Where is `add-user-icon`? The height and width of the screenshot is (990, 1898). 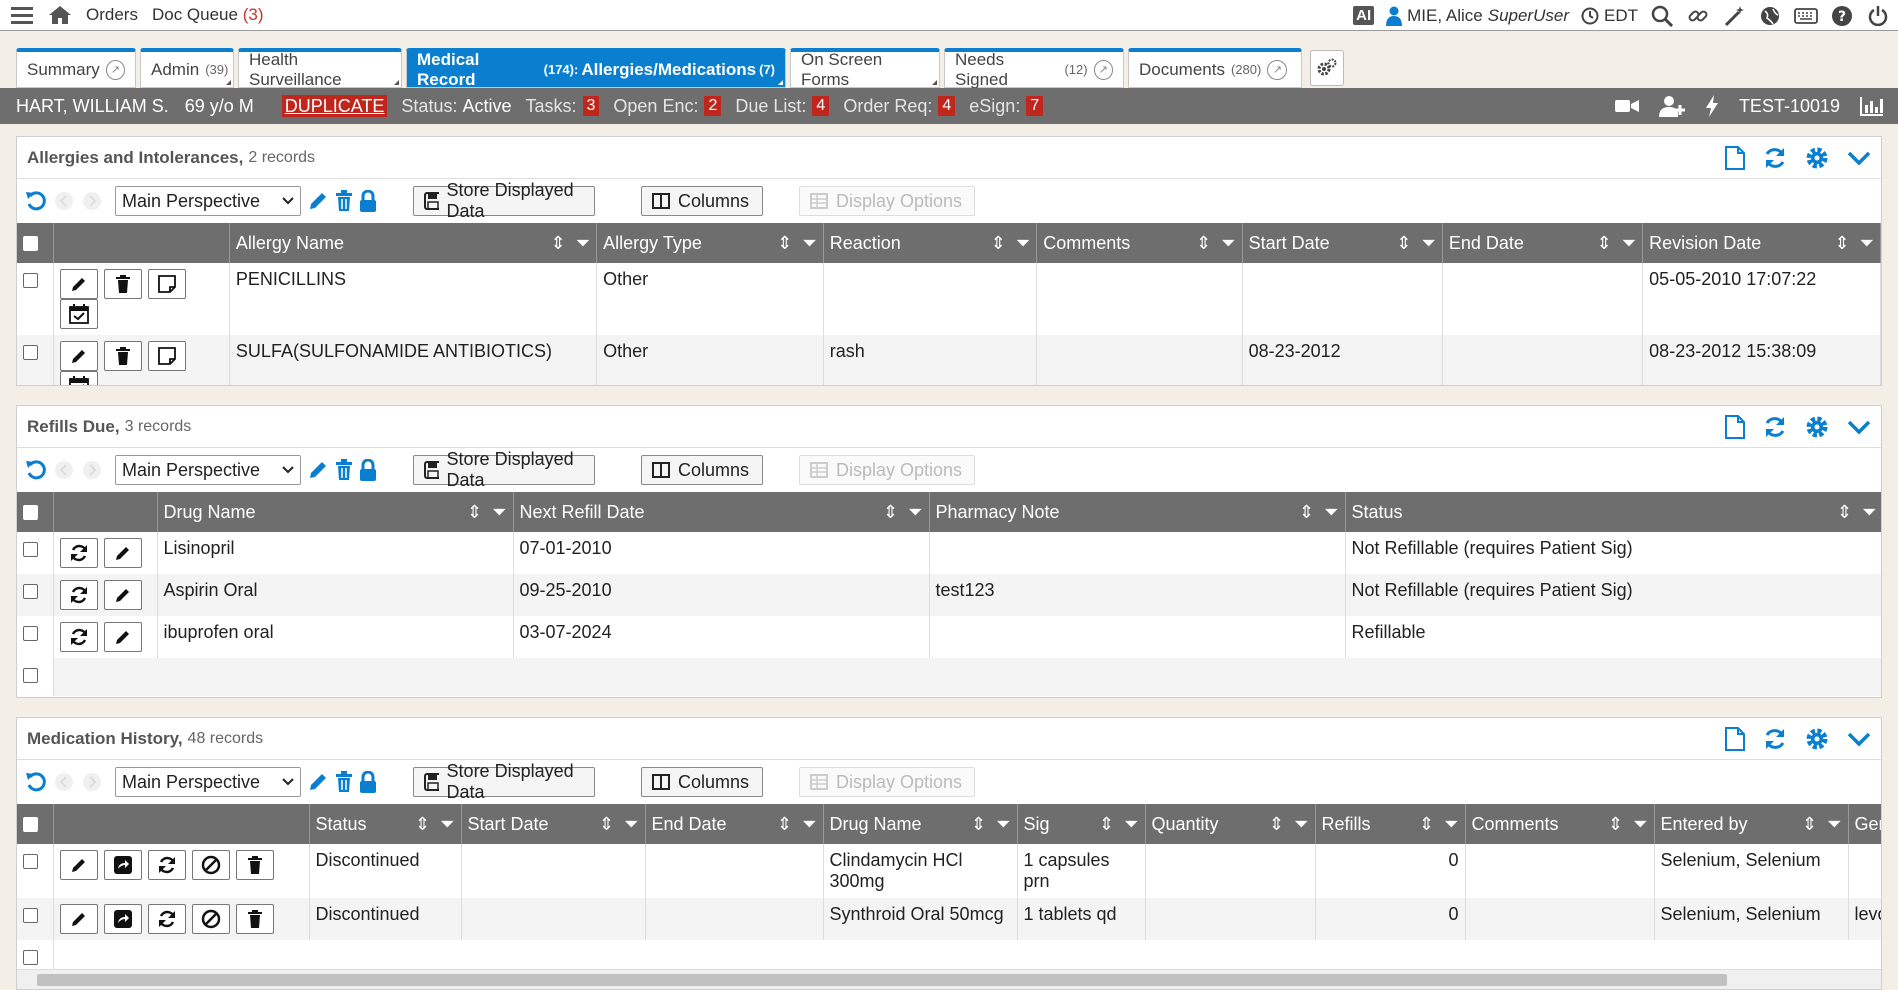 add-user-icon is located at coordinates (1671, 106).